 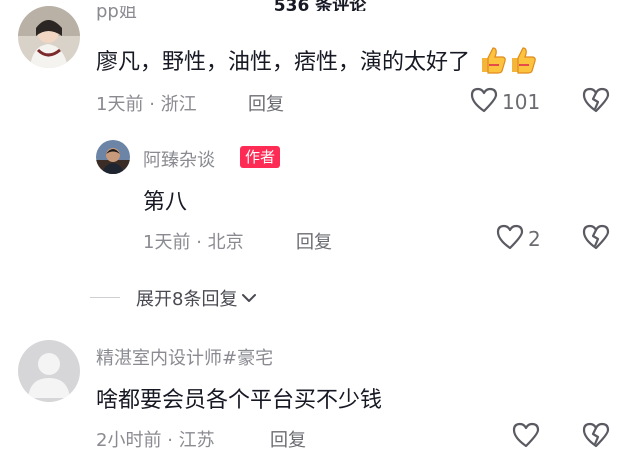 I want to click on comment-body: 廖凡，野性，油性，痞性，演的太好了, so click(x=283, y=62).